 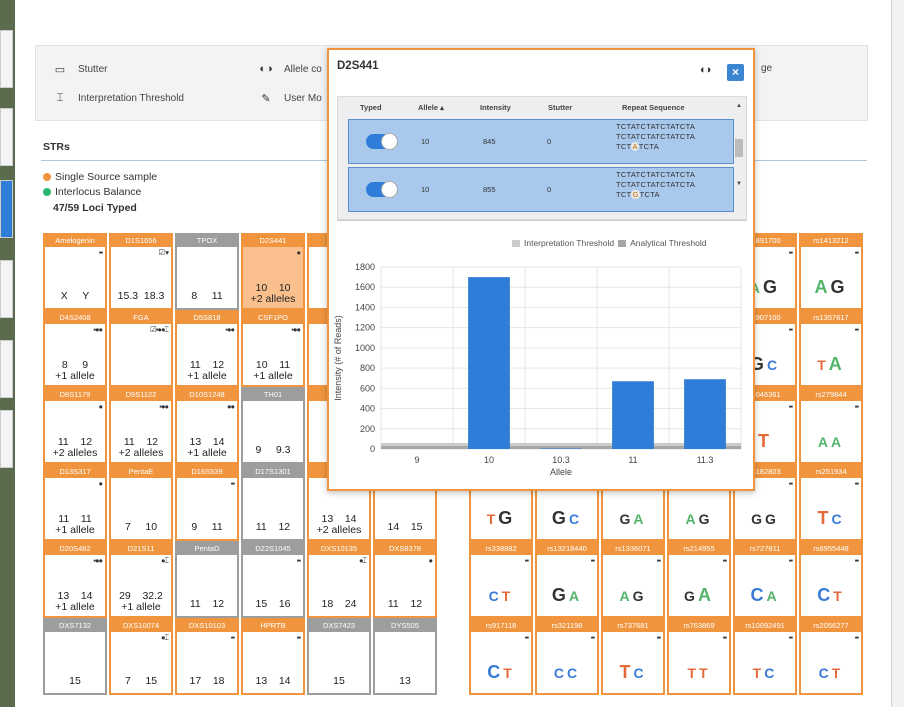 What do you see at coordinates (207, 370) in the screenshot?
I see `allele-calls: 11 12 +1 allele` at bounding box center [207, 370].